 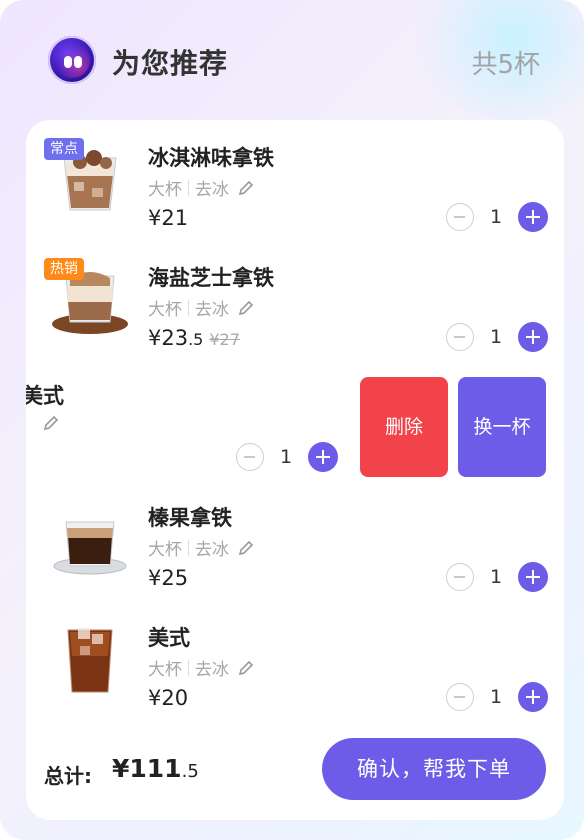 I want to click on price: ¥20, so click(x=168, y=698).